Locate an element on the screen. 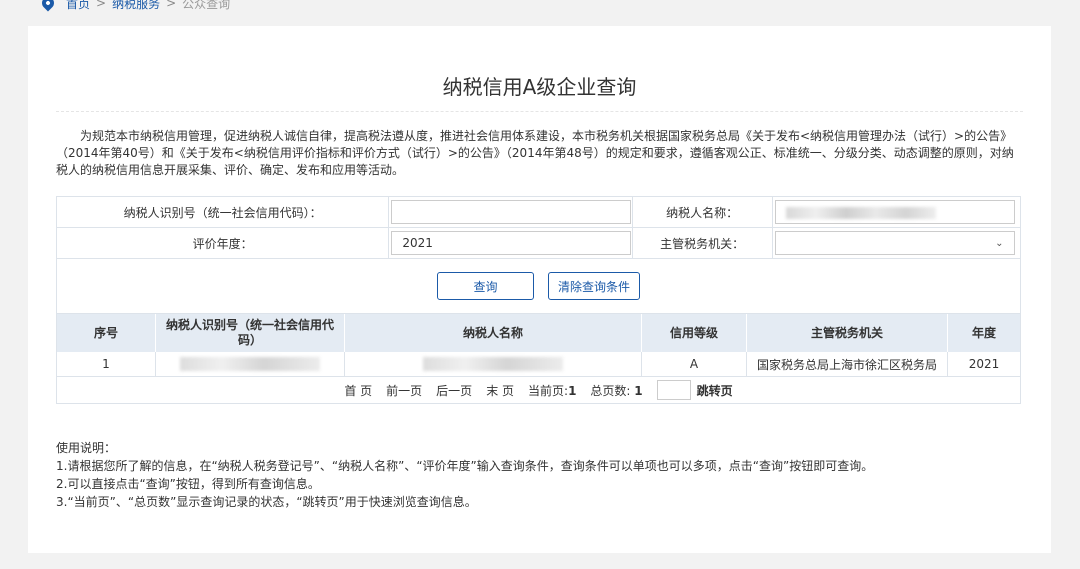 This screenshot has width=1080, height=569. authority-select: ⌄ is located at coordinates (894, 243).